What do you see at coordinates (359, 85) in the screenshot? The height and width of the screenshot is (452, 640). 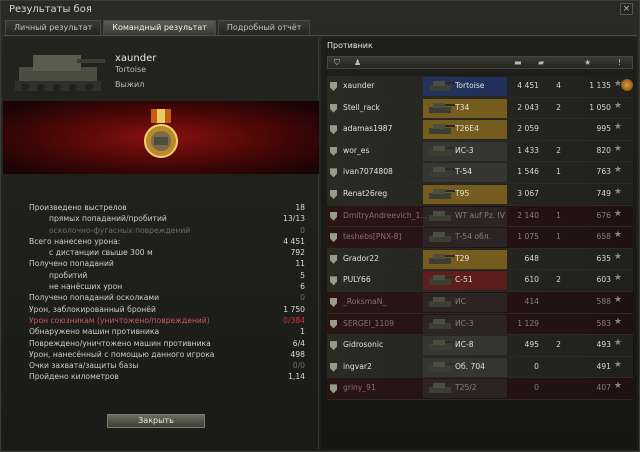 I see `player-name: xaunder` at bounding box center [359, 85].